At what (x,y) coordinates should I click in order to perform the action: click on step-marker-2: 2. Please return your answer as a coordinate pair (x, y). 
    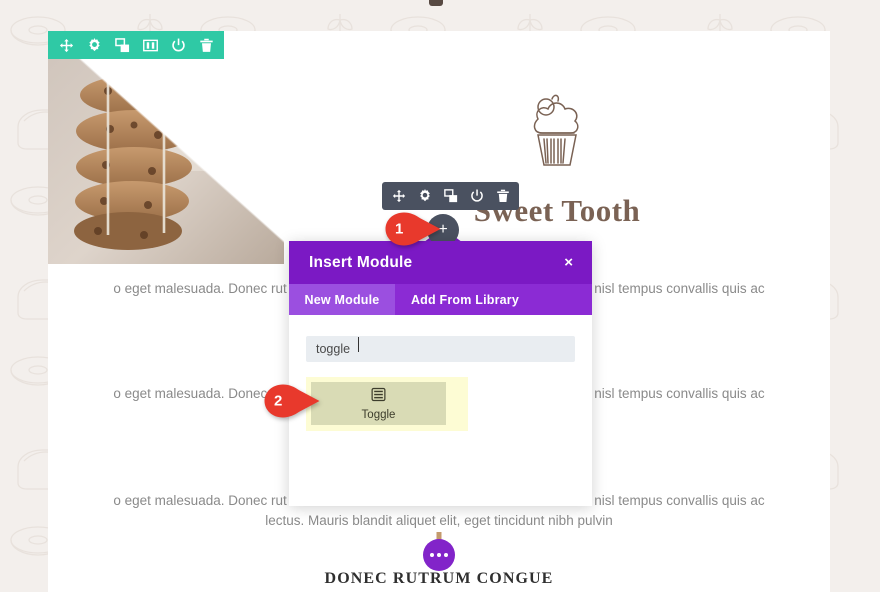
    Looking at the image, I should click on (292, 401).